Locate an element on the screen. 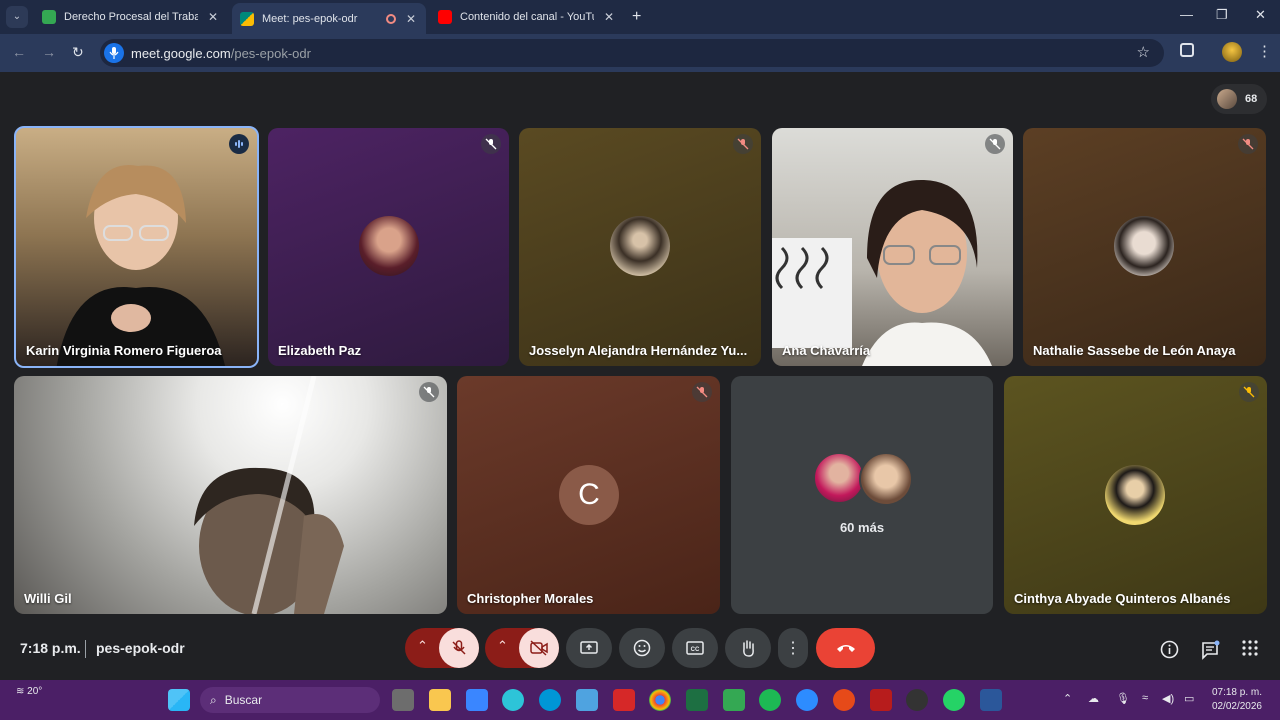 Image resolution: width=1280 pixels, height=720 pixels. back-button: ← is located at coordinates (19, 52).